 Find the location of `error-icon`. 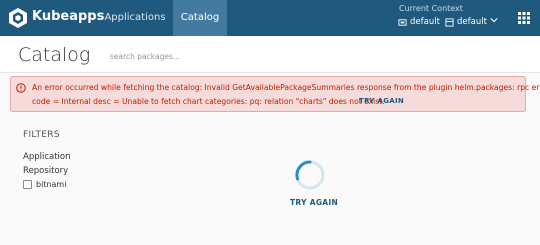

error-icon is located at coordinates (21, 88).